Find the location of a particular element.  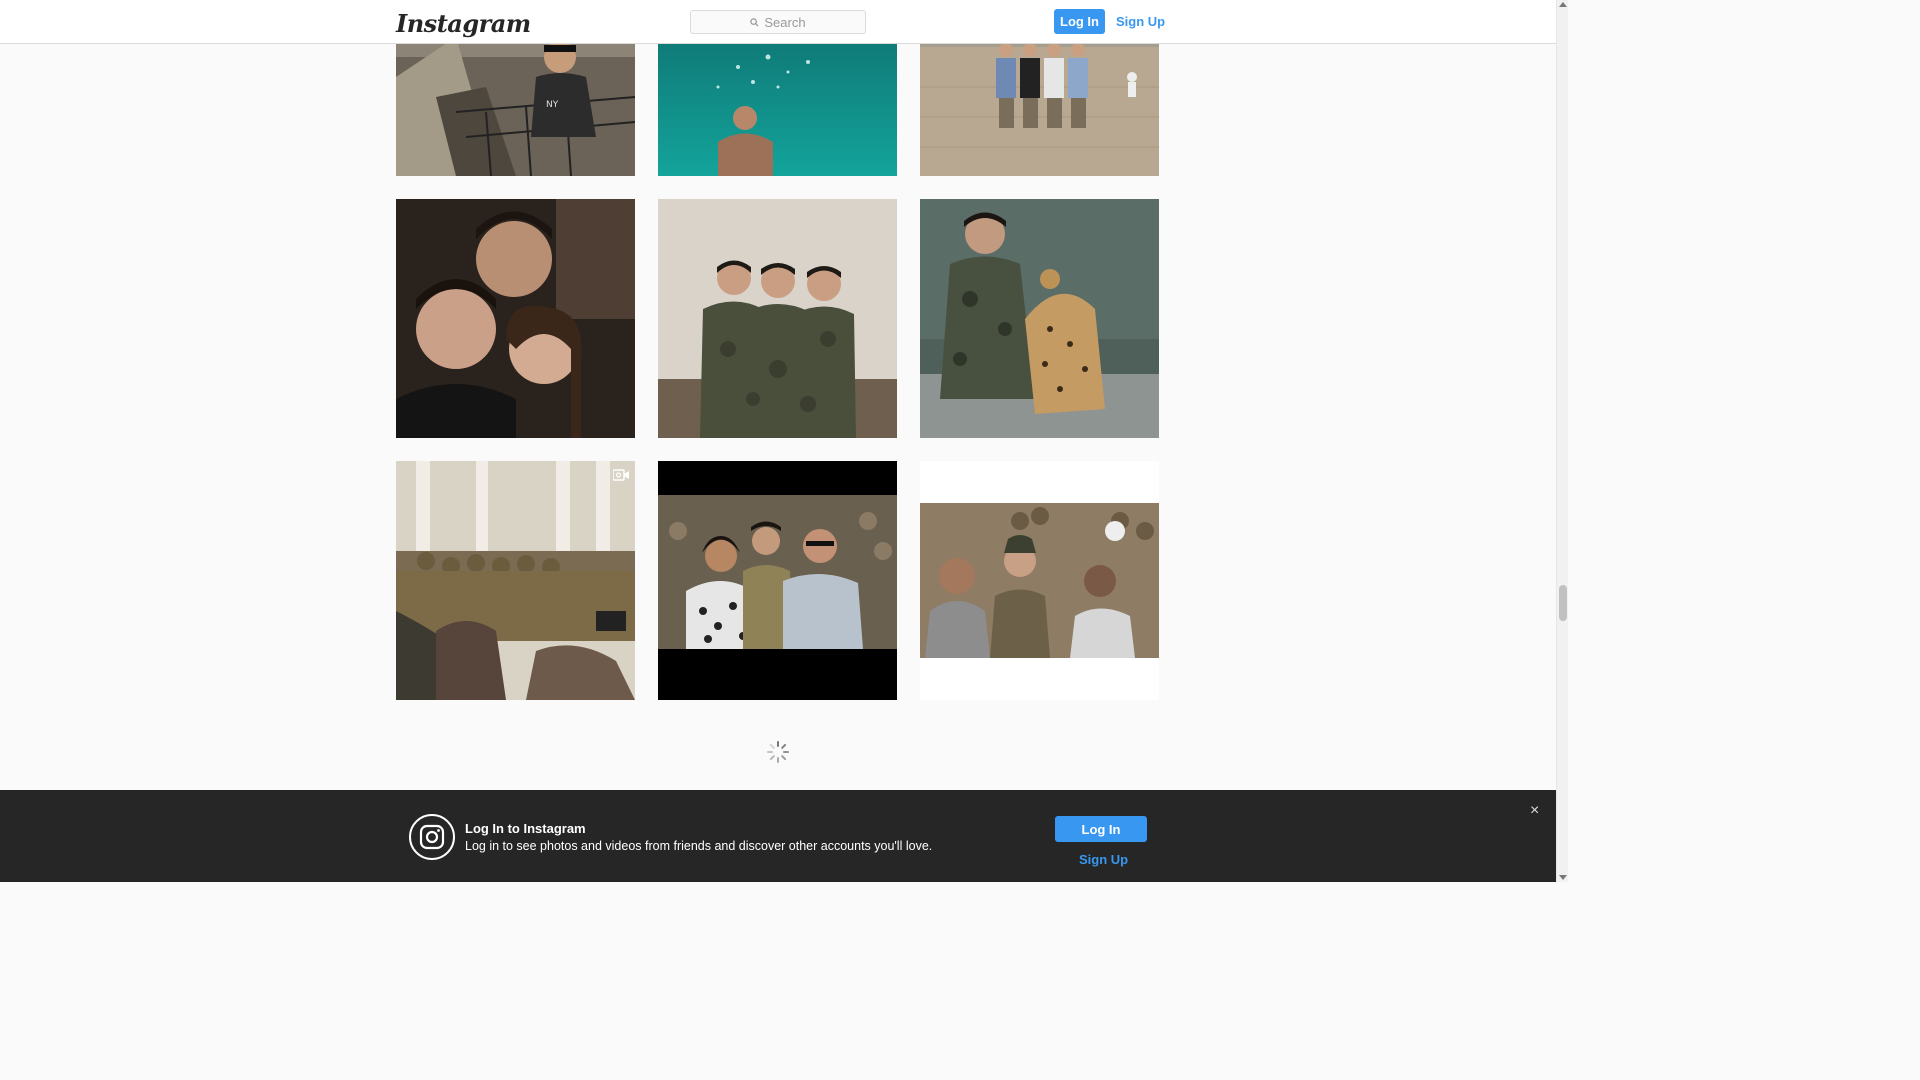

search-input: Search is located at coordinates (778, 22).